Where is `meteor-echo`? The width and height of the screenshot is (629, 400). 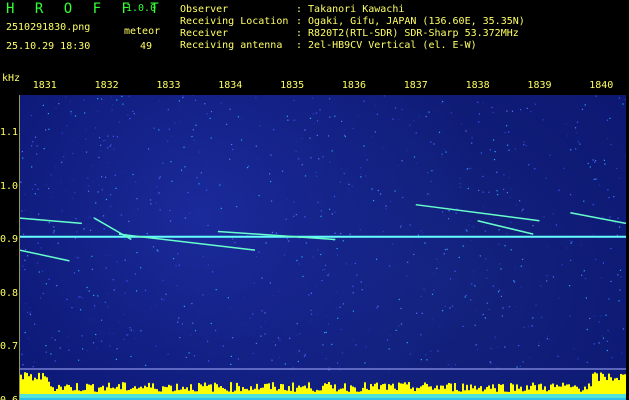 meteor-echo is located at coordinates (477, 212).